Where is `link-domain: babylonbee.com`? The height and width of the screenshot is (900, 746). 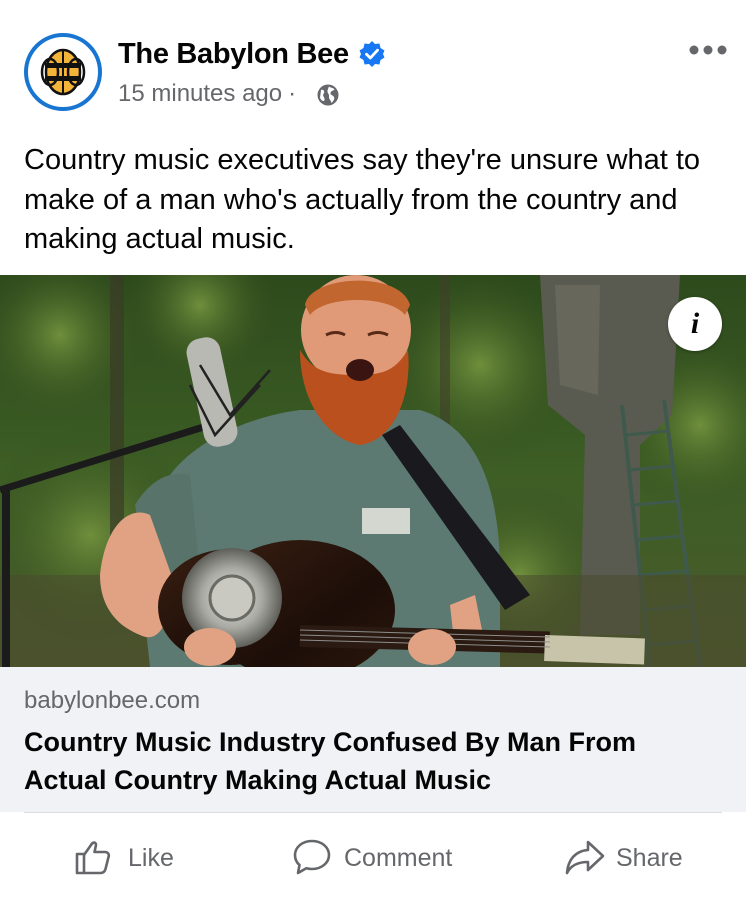
link-domain: babylonbee.com is located at coordinates (112, 701).